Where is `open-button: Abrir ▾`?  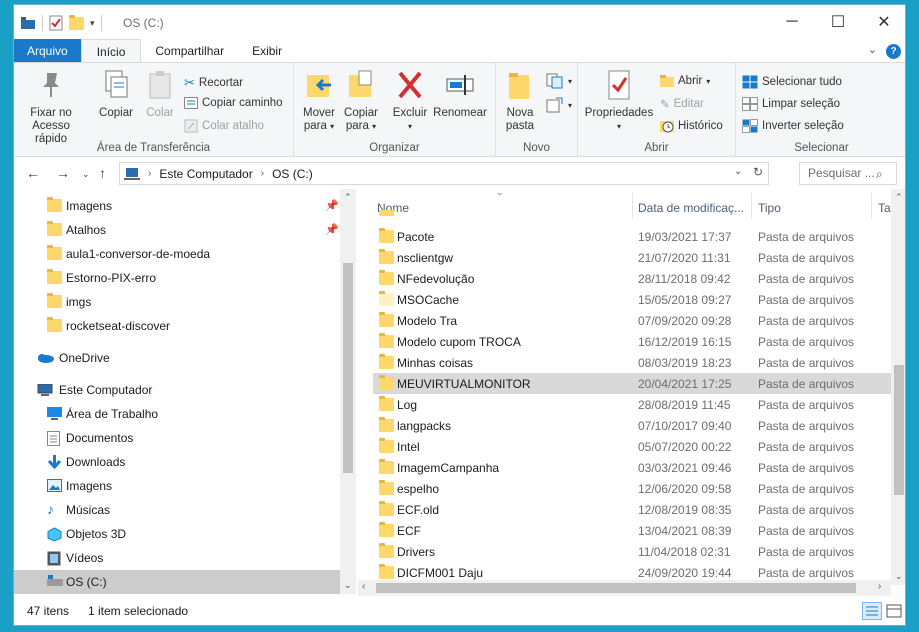 open-button: Abrir ▾ is located at coordinates (685, 81).